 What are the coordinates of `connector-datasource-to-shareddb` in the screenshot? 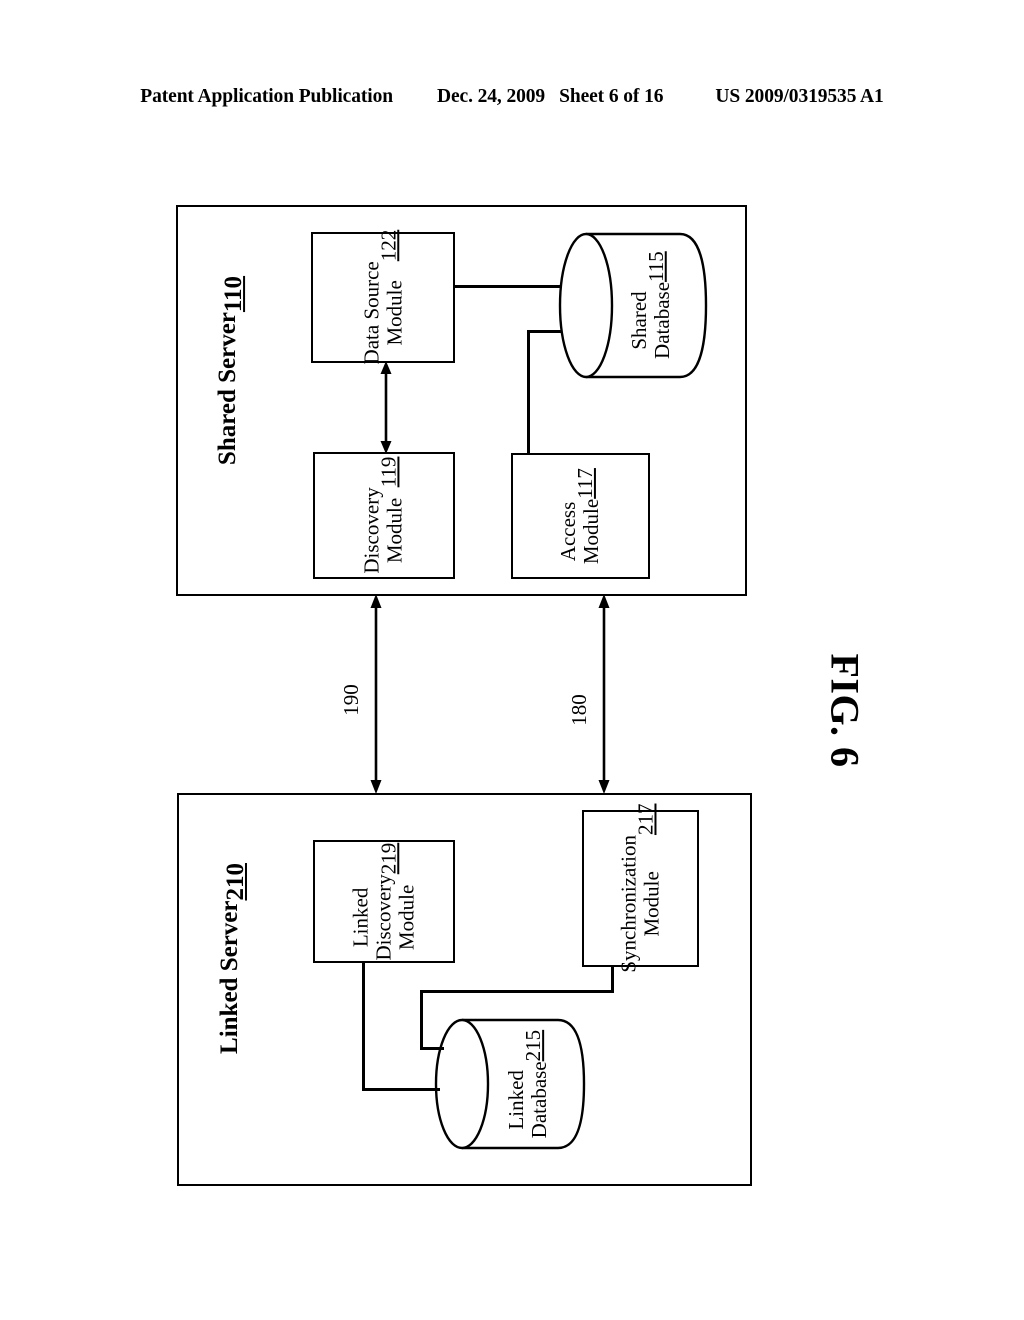 It's located at (506, 286).